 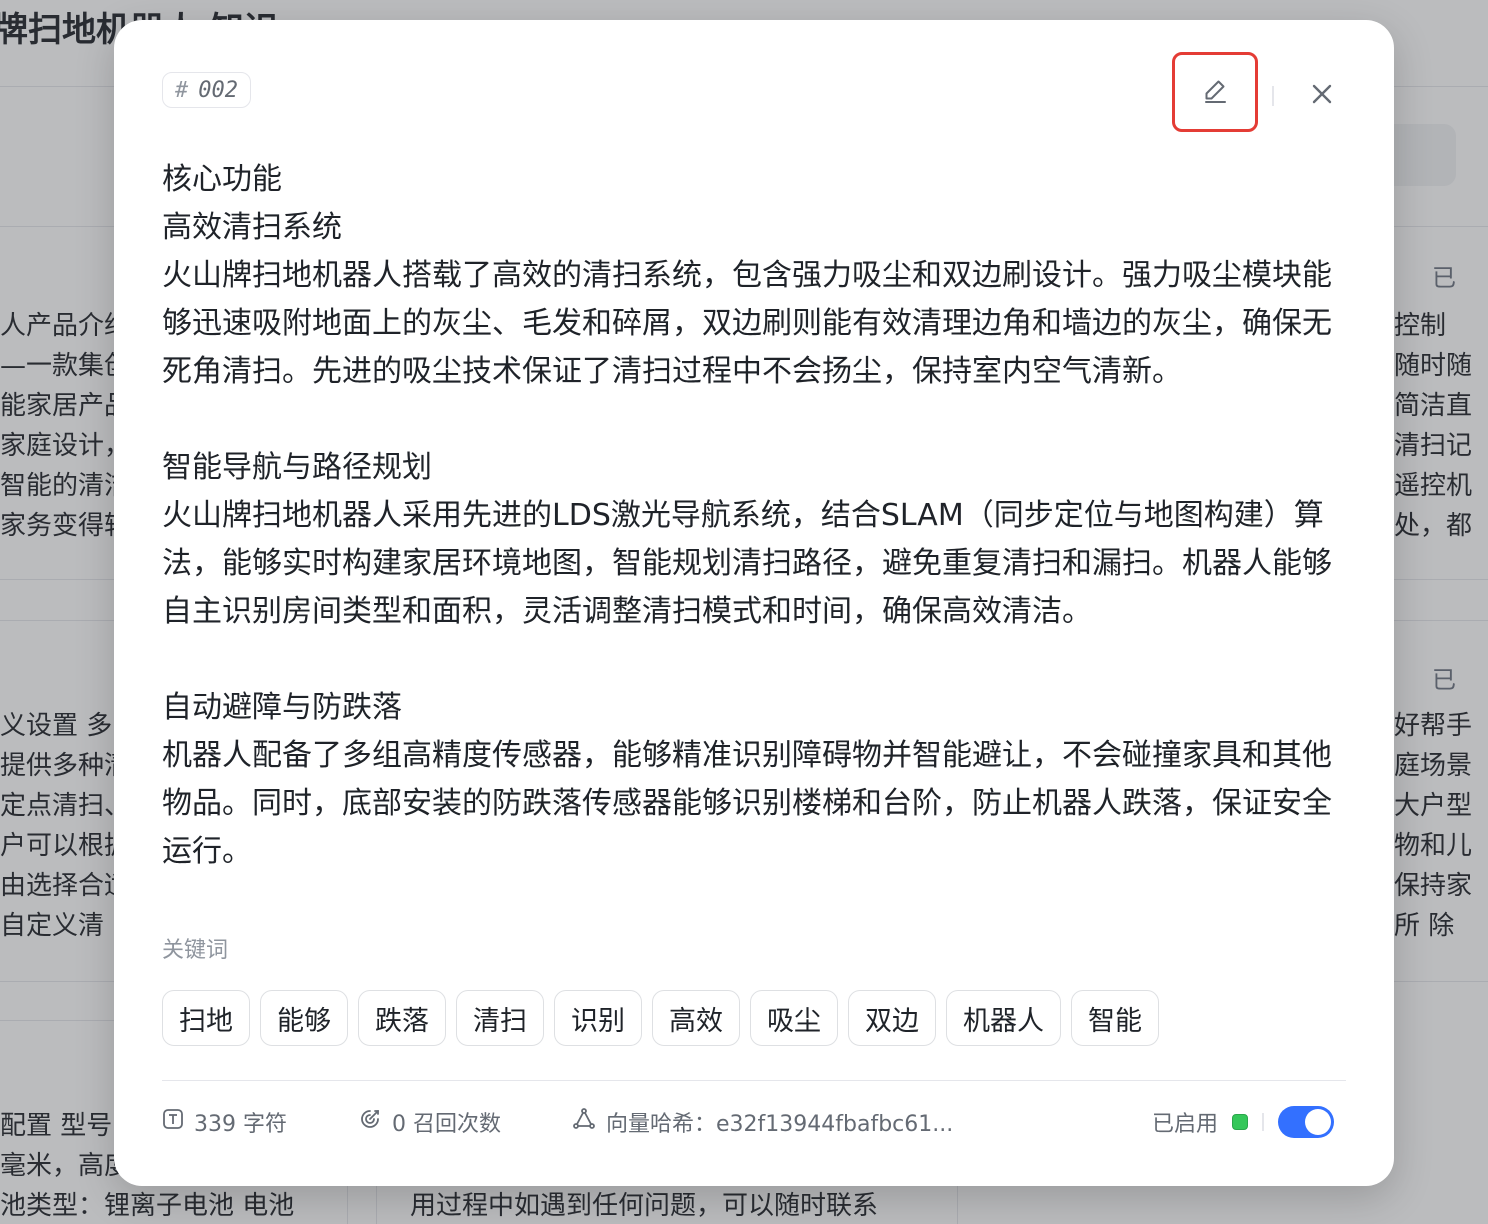 What do you see at coordinates (754, 1080) in the screenshot?
I see `footer-divider` at bounding box center [754, 1080].